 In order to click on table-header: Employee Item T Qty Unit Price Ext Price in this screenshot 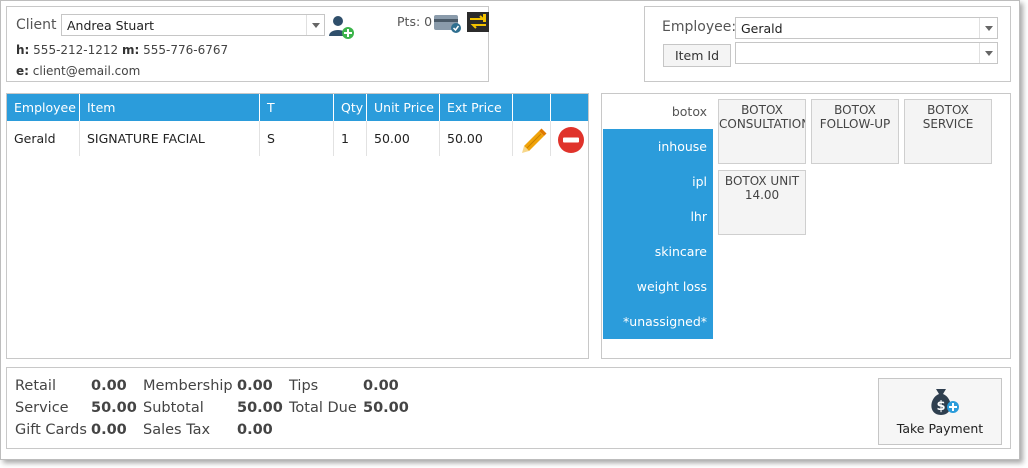, I will do `click(297, 107)`.